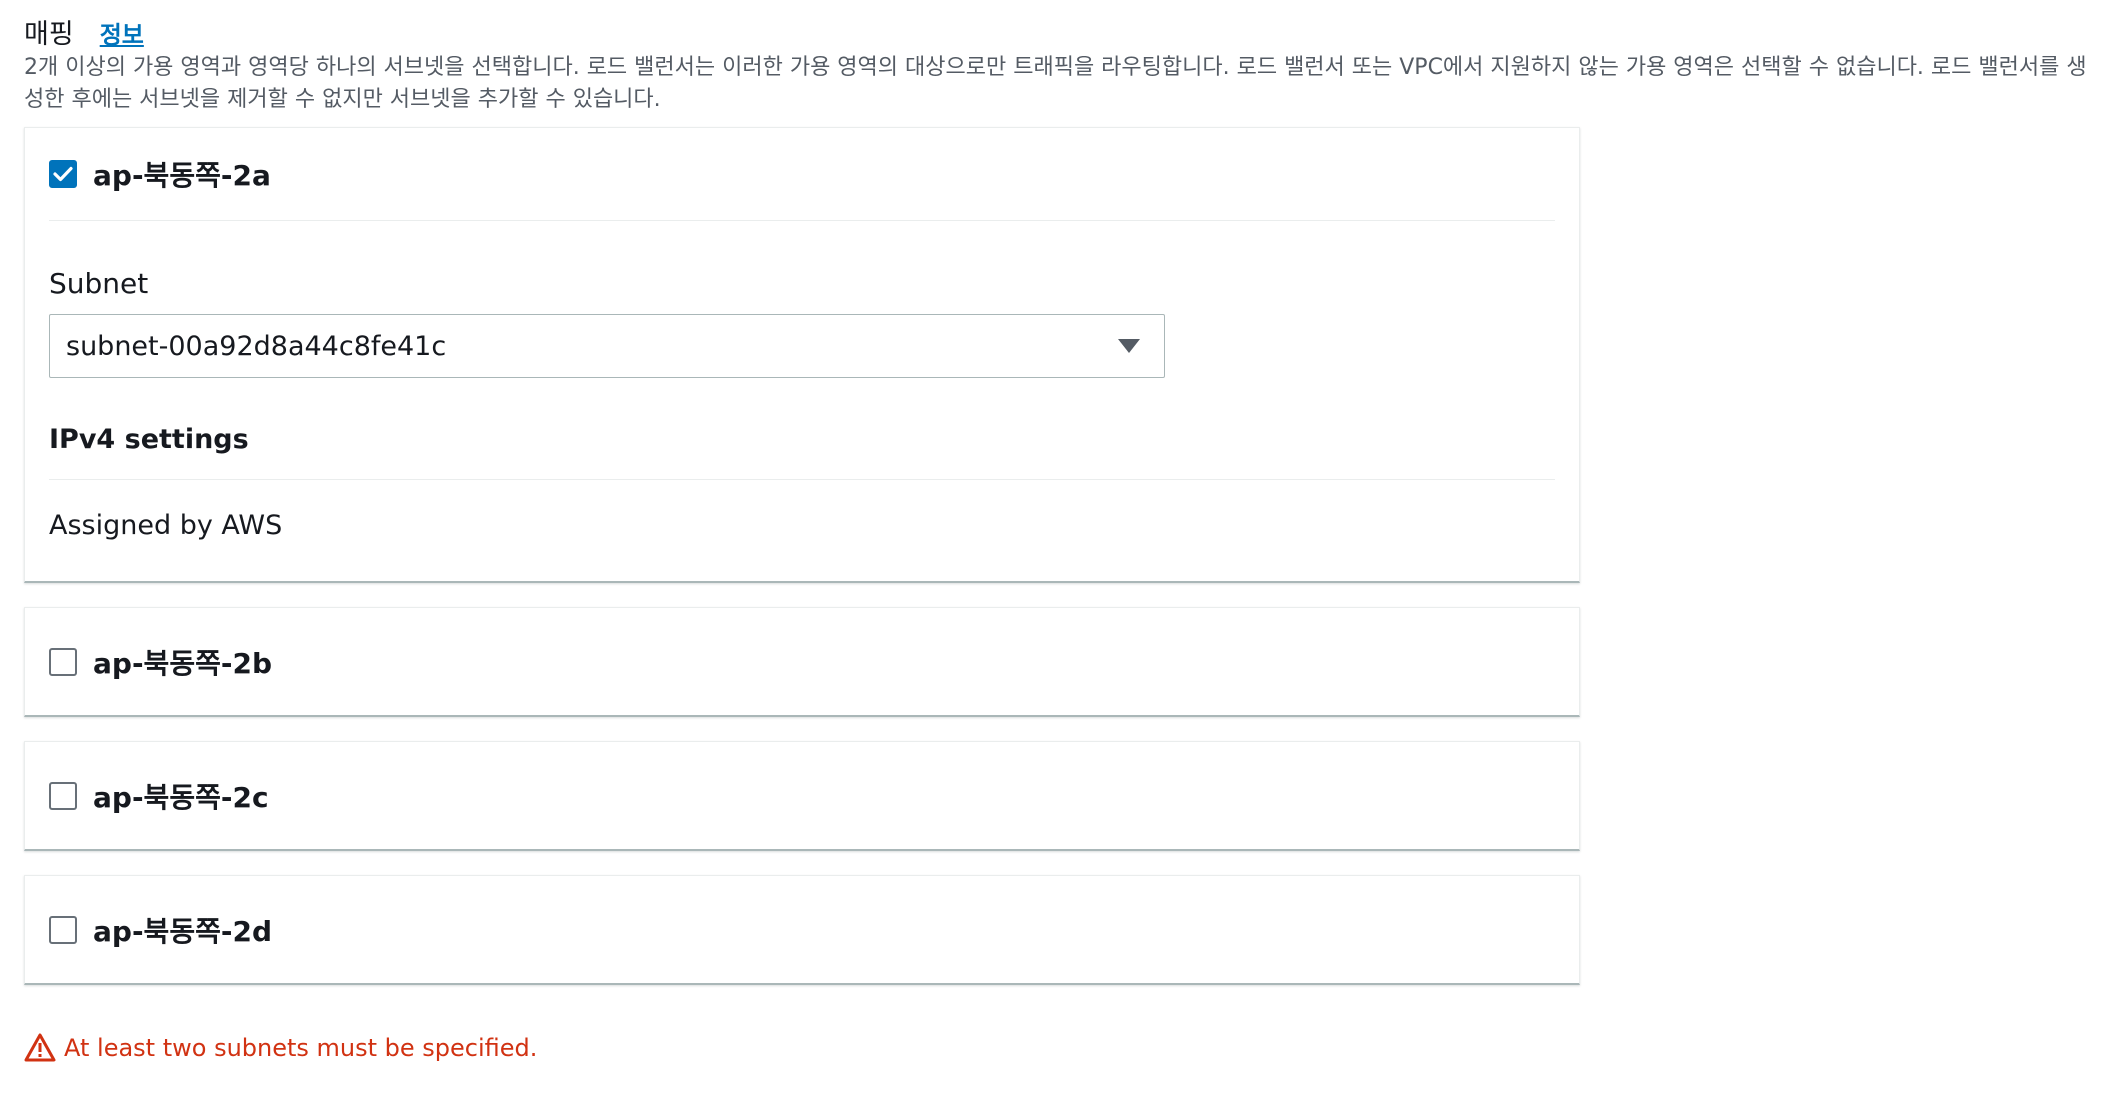  Describe the element at coordinates (166, 525) in the screenshot. I see `ipv4-settings-value: Assigned by AWS` at that location.